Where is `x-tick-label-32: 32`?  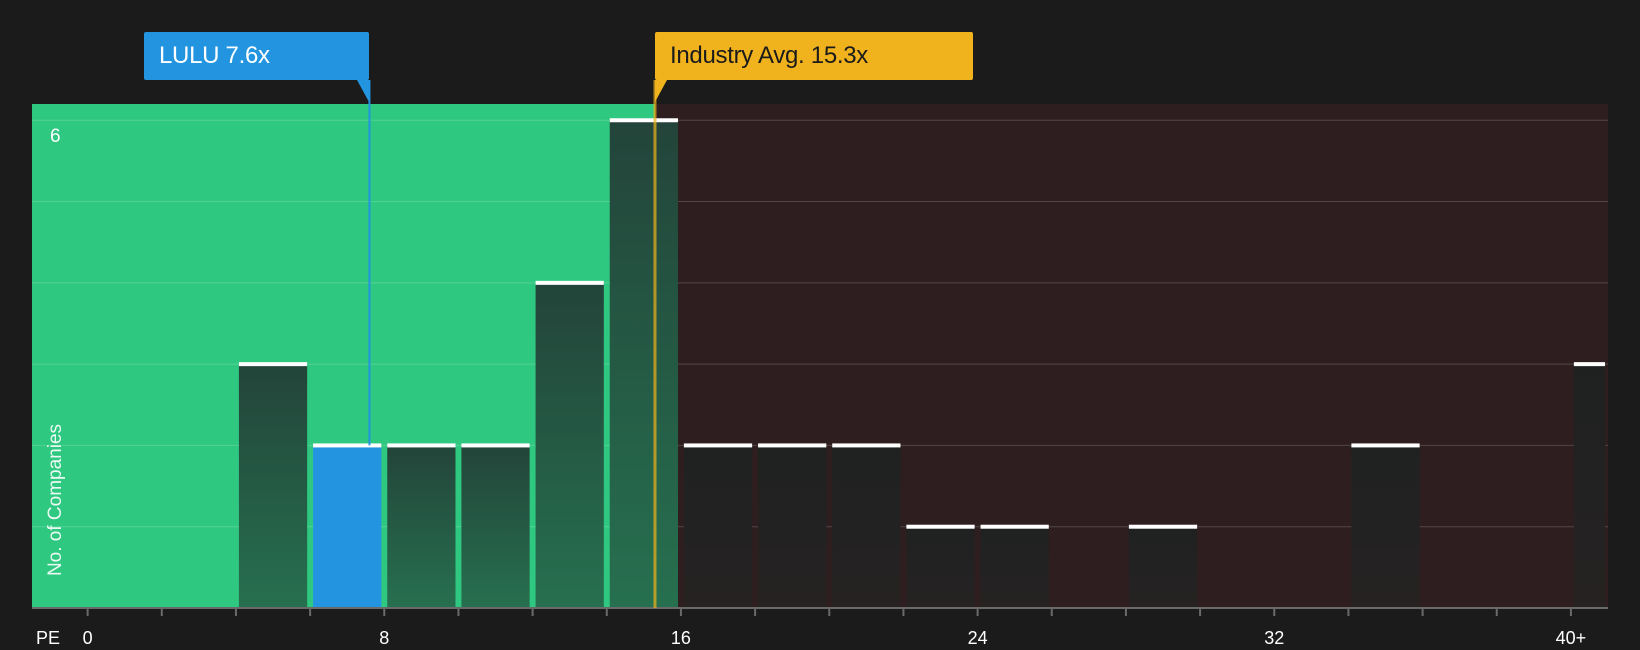
x-tick-label-32: 32 is located at coordinates (1274, 638).